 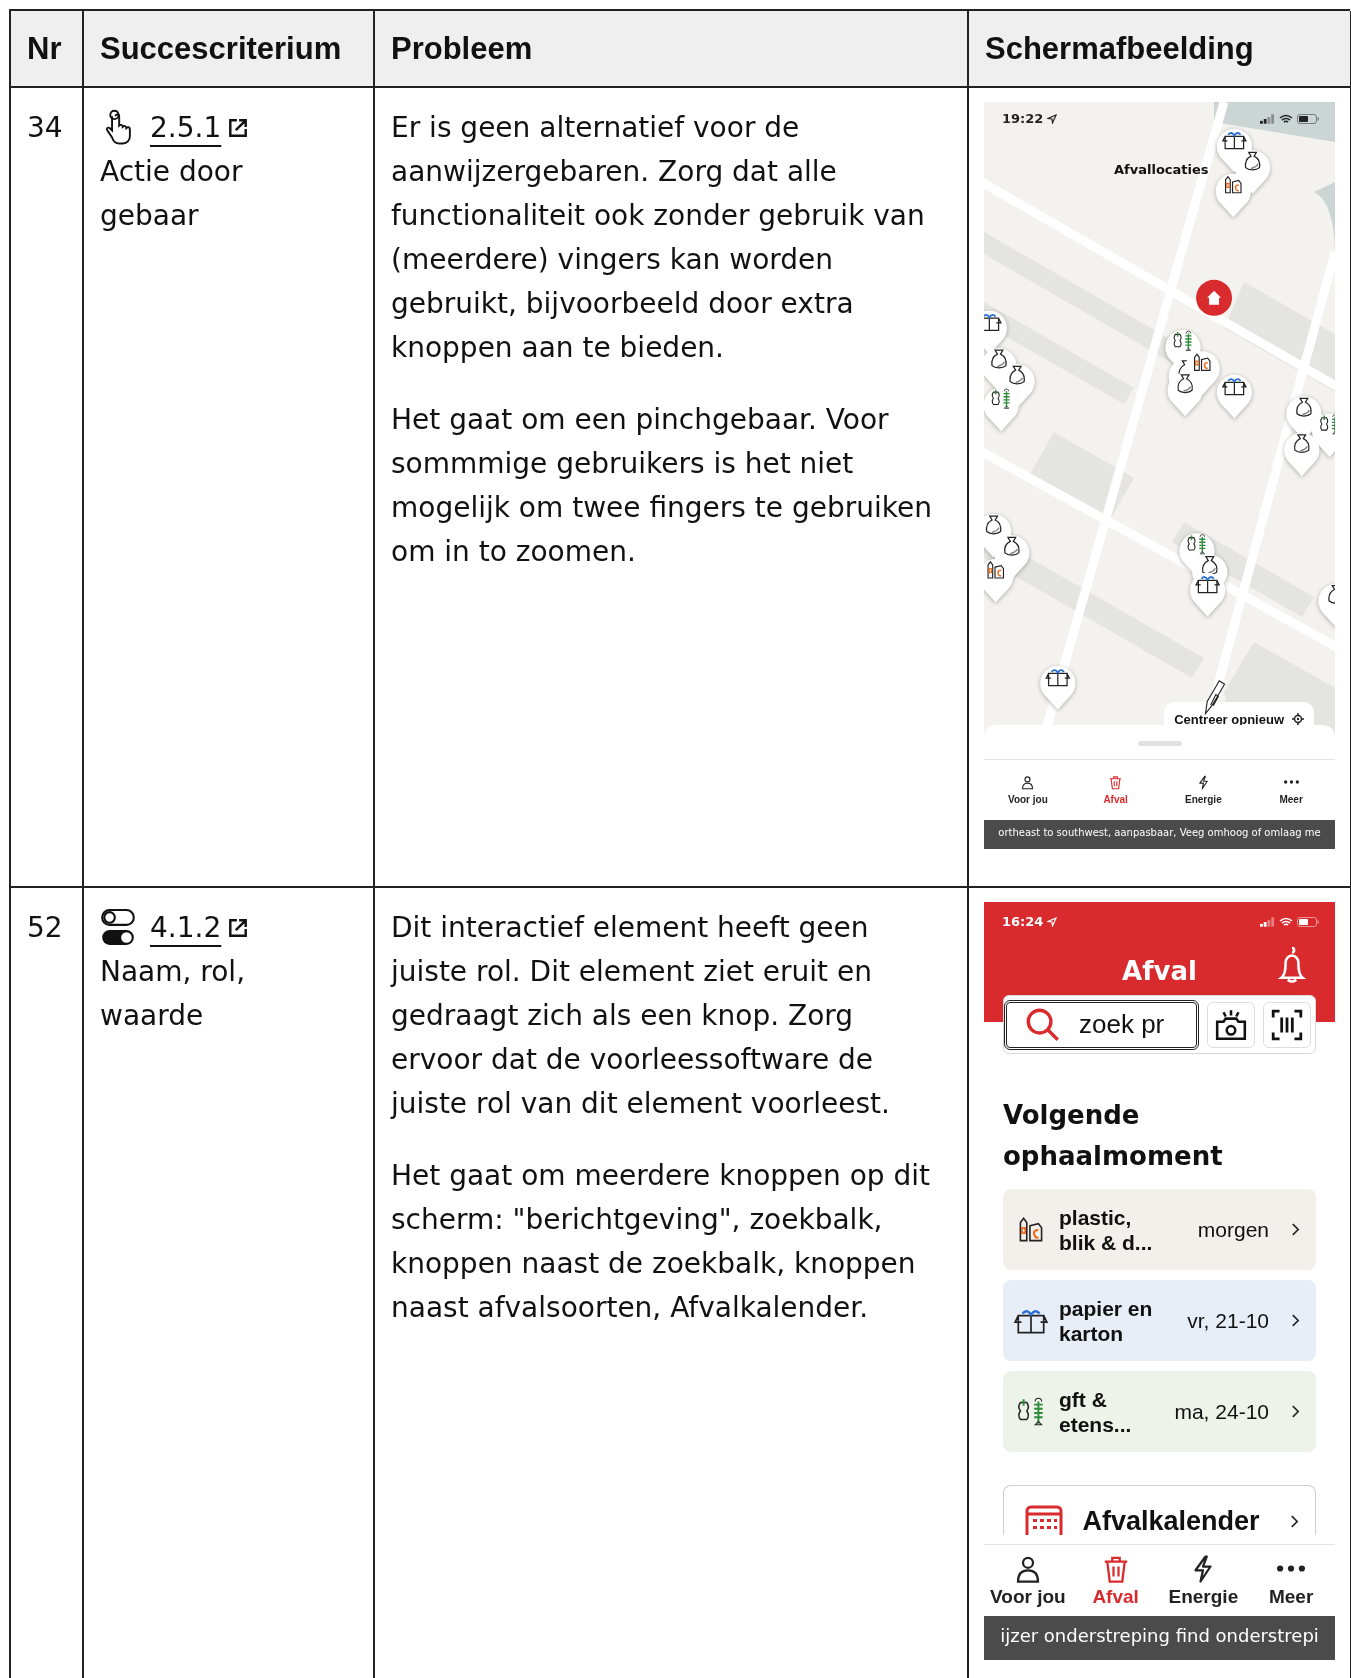 What do you see at coordinates (1214, 297) in the screenshot?
I see `home-marker` at bounding box center [1214, 297].